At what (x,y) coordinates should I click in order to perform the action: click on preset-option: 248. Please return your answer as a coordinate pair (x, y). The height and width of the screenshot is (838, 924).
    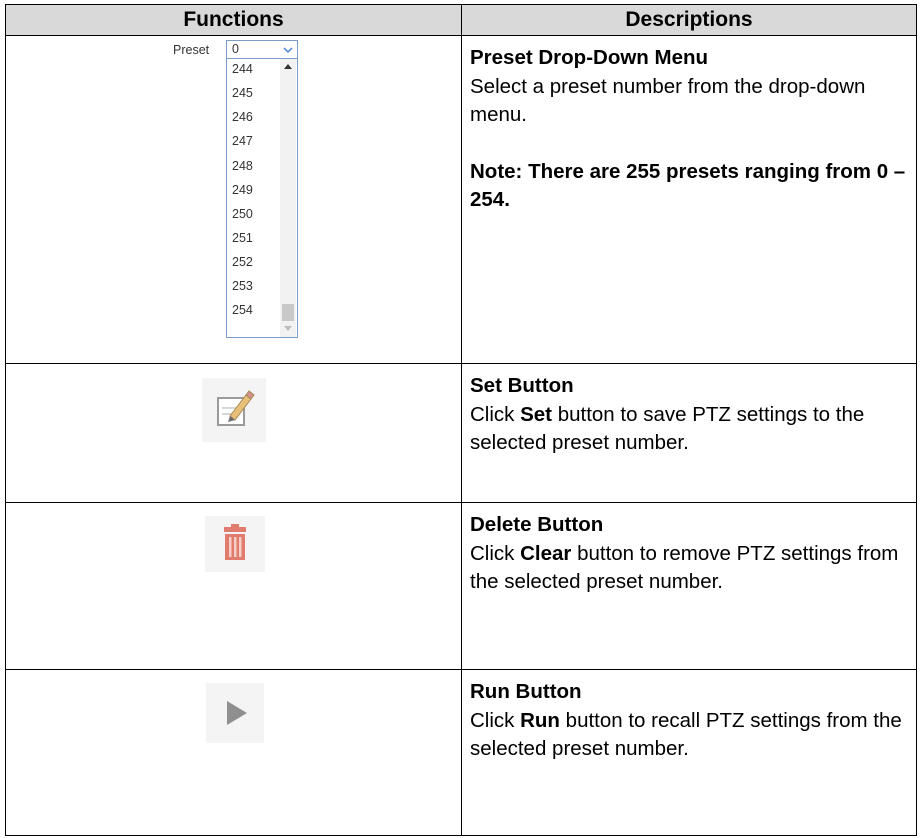
    Looking at the image, I should click on (242, 166).